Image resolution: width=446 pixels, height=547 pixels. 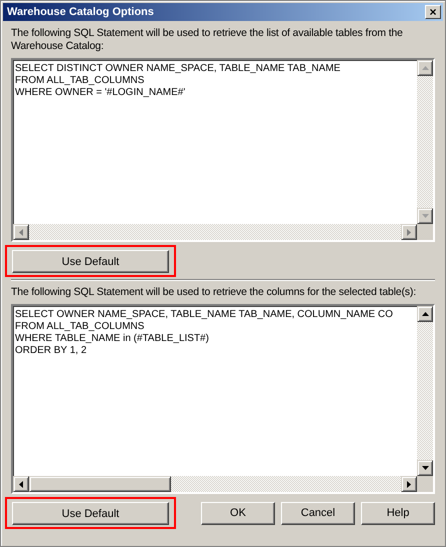 I want to click on sql-line: WHERE TABLE_NAME in (#TABLE_LIST#), so click(x=112, y=339).